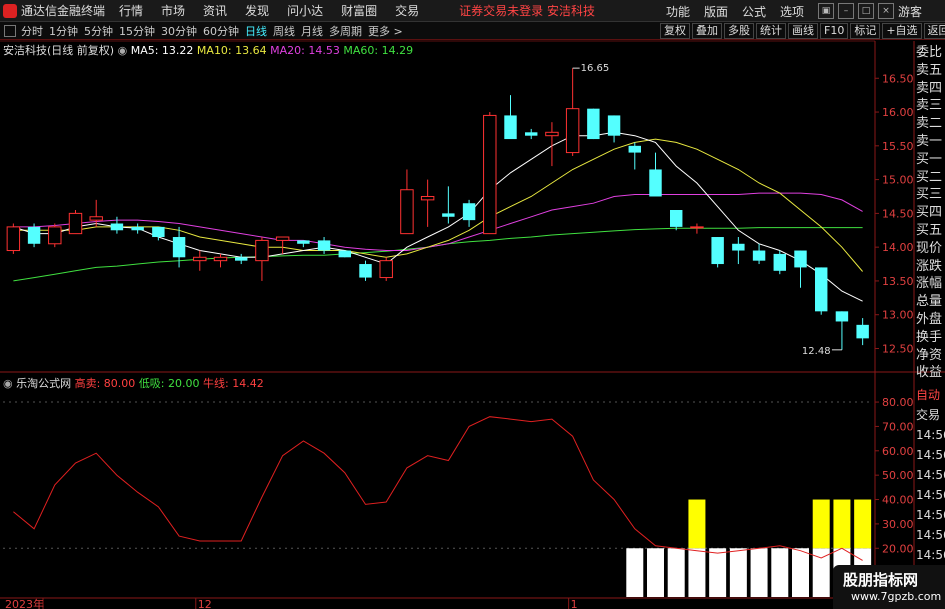 The width and height of the screenshot is (945, 609). Describe the element at coordinates (929, 88) in the screenshot. I see `quote-field-label: 卖四` at that location.